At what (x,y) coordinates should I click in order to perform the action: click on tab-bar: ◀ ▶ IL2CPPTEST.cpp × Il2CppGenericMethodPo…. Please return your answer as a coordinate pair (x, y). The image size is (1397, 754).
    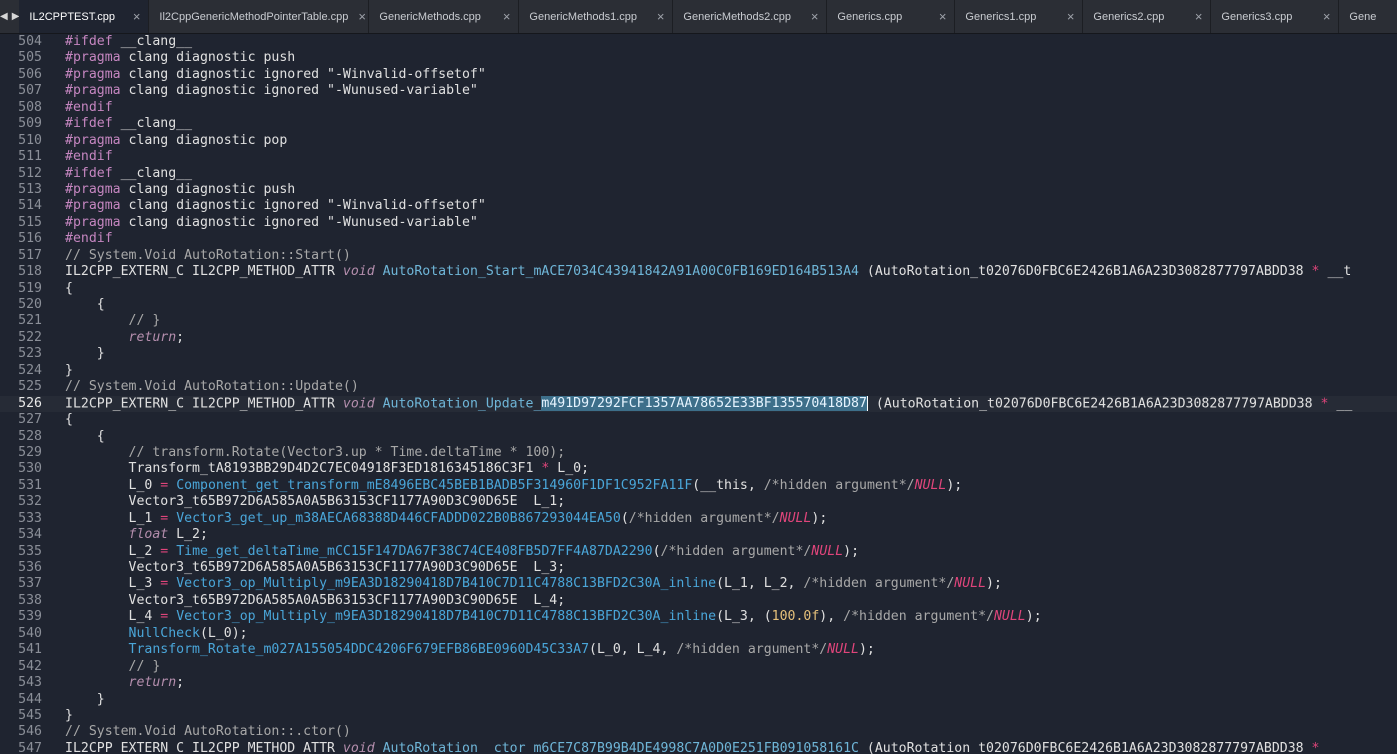
    Looking at the image, I should click on (698, 17).